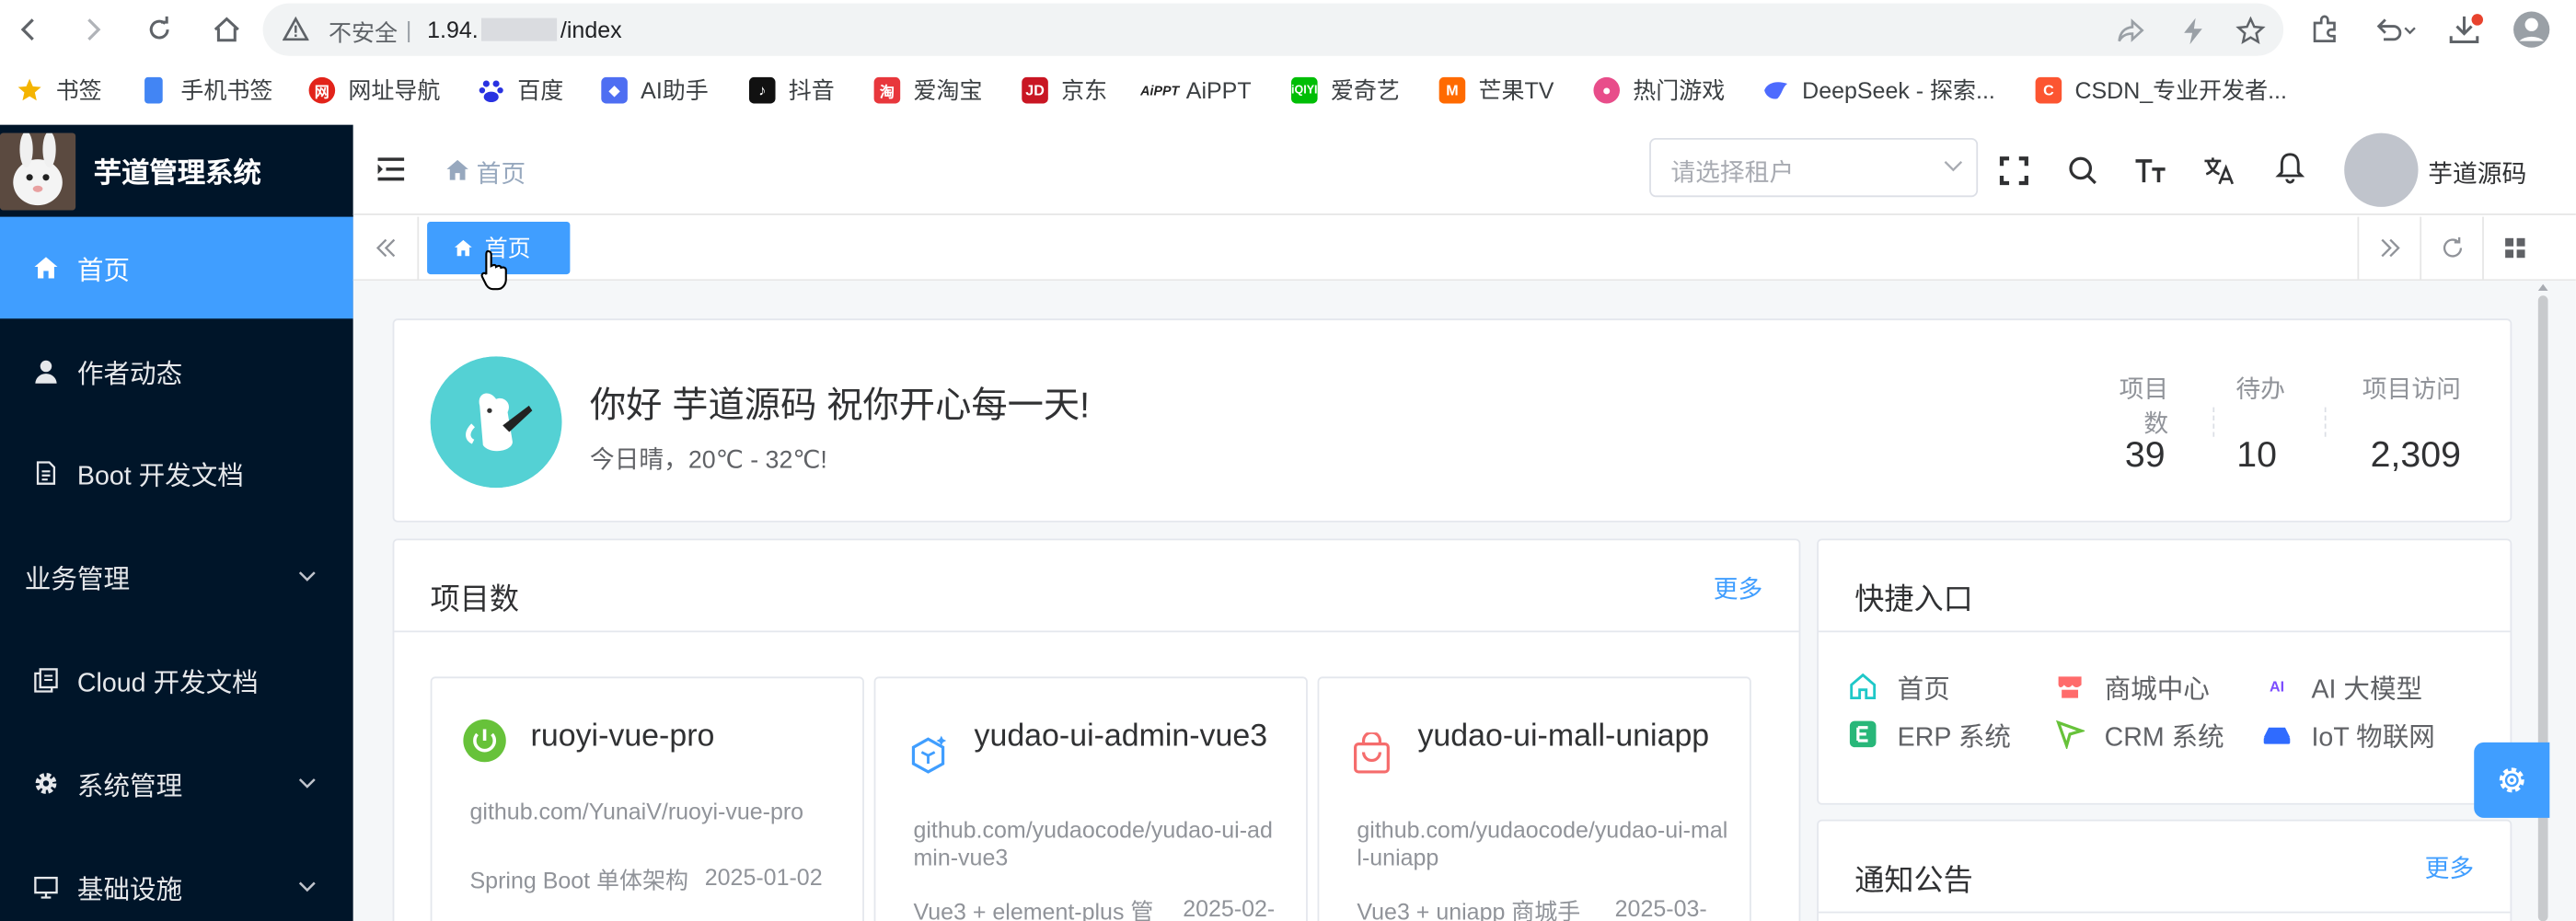 Image resolution: width=2576 pixels, height=921 pixels. What do you see at coordinates (463, 248) in the screenshot?
I see `home-icon` at bounding box center [463, 248].